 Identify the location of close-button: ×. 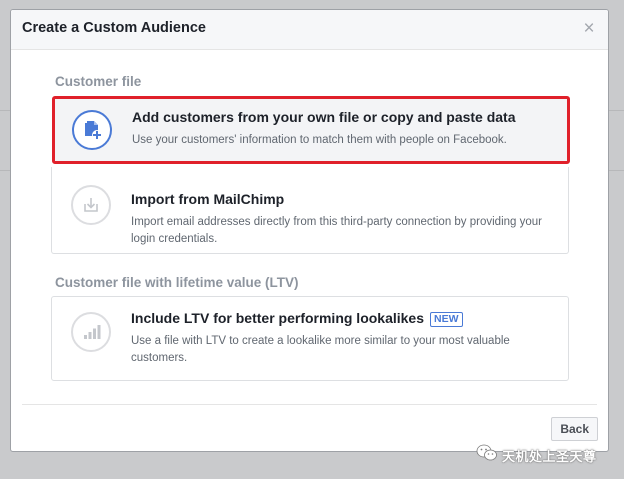
(589, 29).